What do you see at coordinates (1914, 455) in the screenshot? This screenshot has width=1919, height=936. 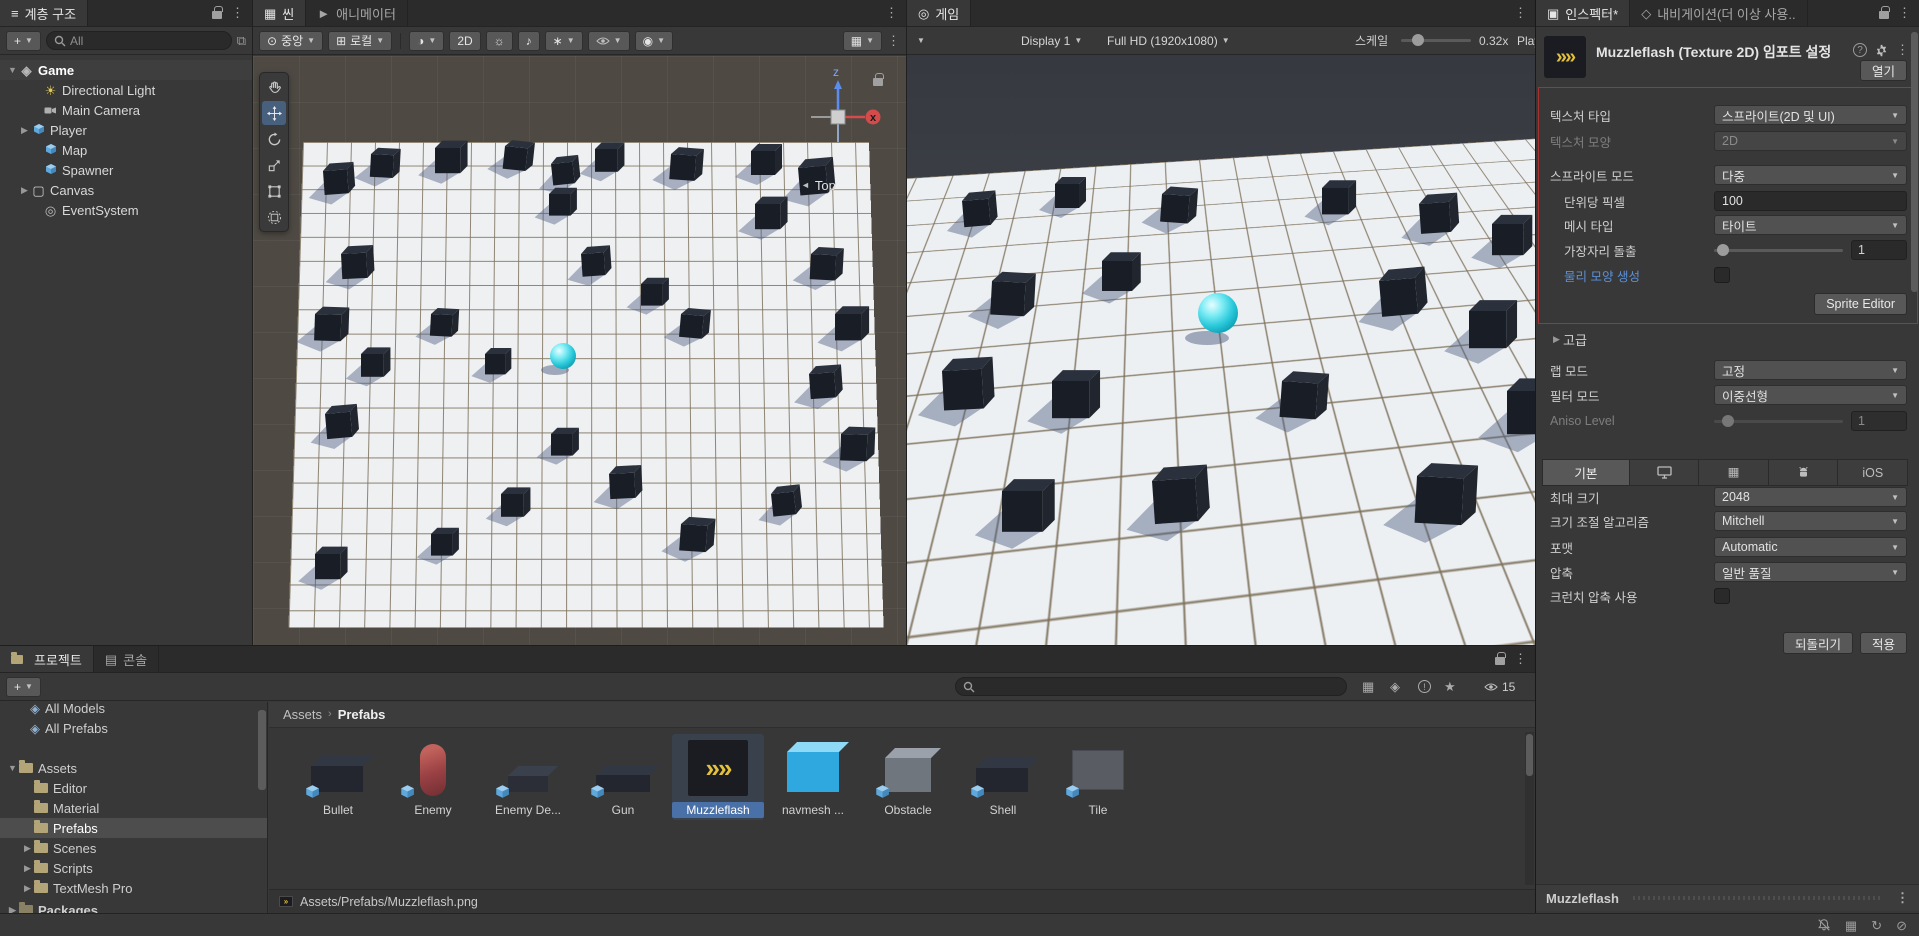 I see `inspector-scrollbar` at bounding box center [1914, 455].